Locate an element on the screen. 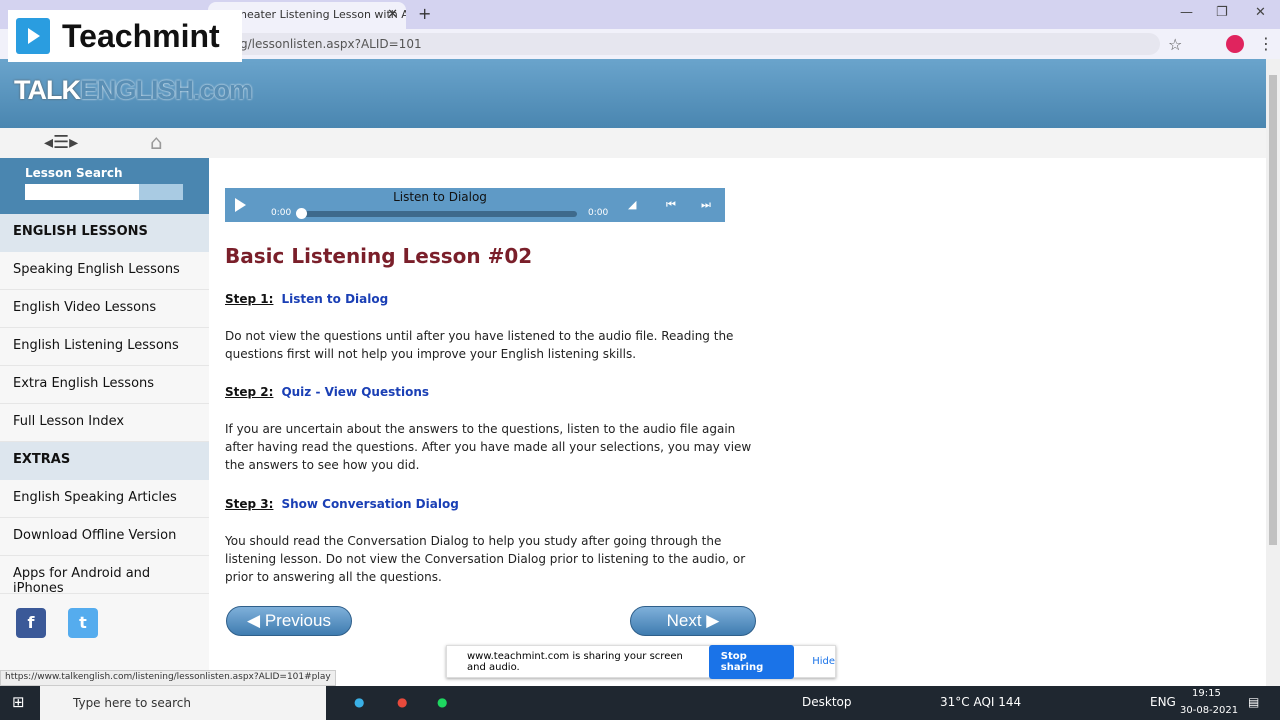 The height and width of the screenshot is (720, 1280). url-field: g/lessonlisten.aspx?ALID=101 is located at coordinates (685, 44).